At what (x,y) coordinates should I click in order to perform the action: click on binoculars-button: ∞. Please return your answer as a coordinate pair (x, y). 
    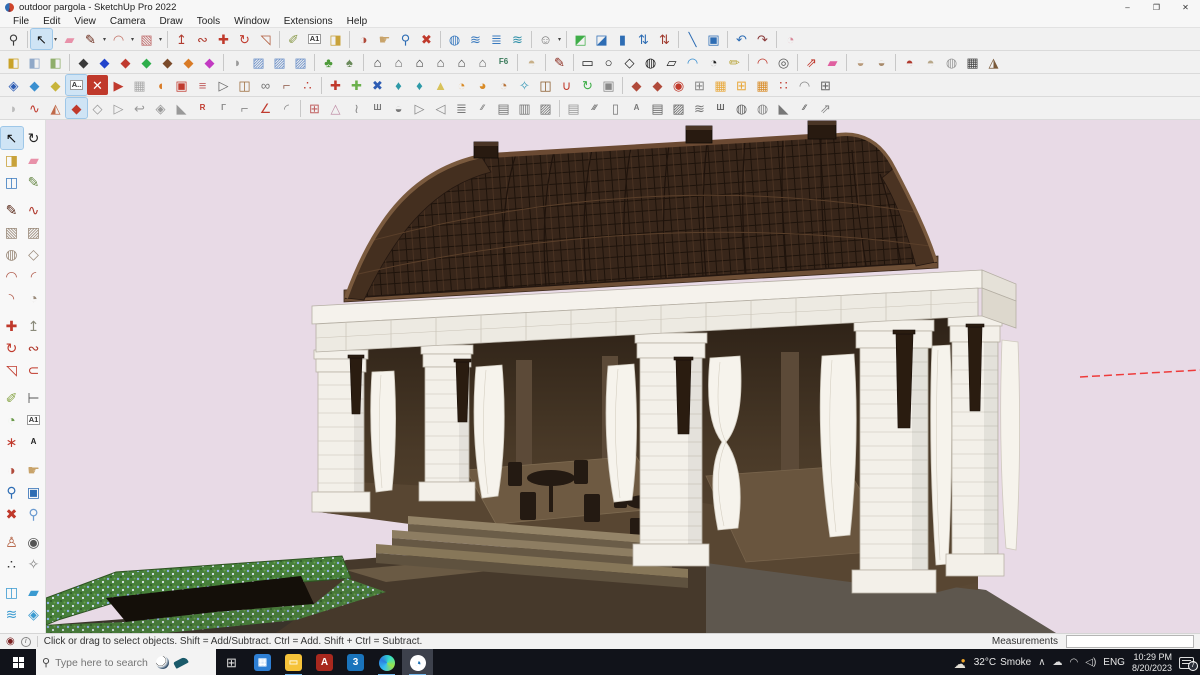
    Looking at the image, I should click on (265, 85).